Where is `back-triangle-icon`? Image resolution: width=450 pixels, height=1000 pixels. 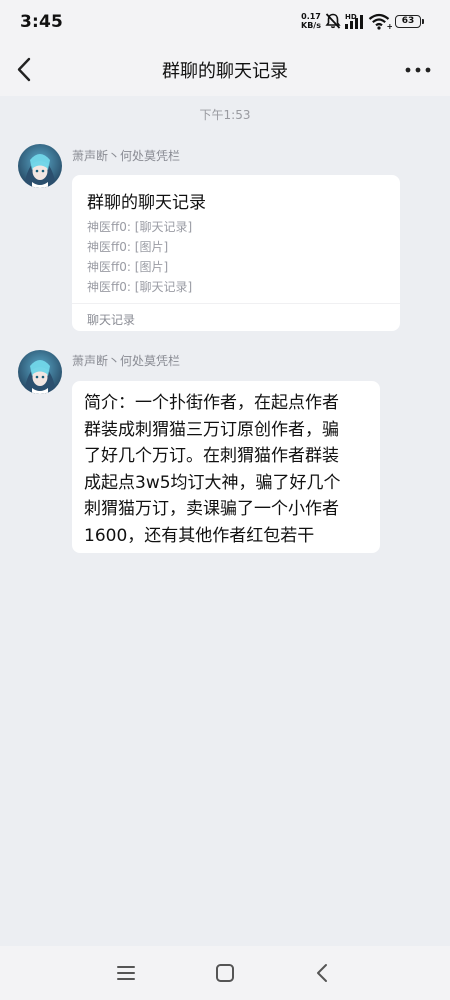 back-triangle-icon is located at coordinates (322, 973).